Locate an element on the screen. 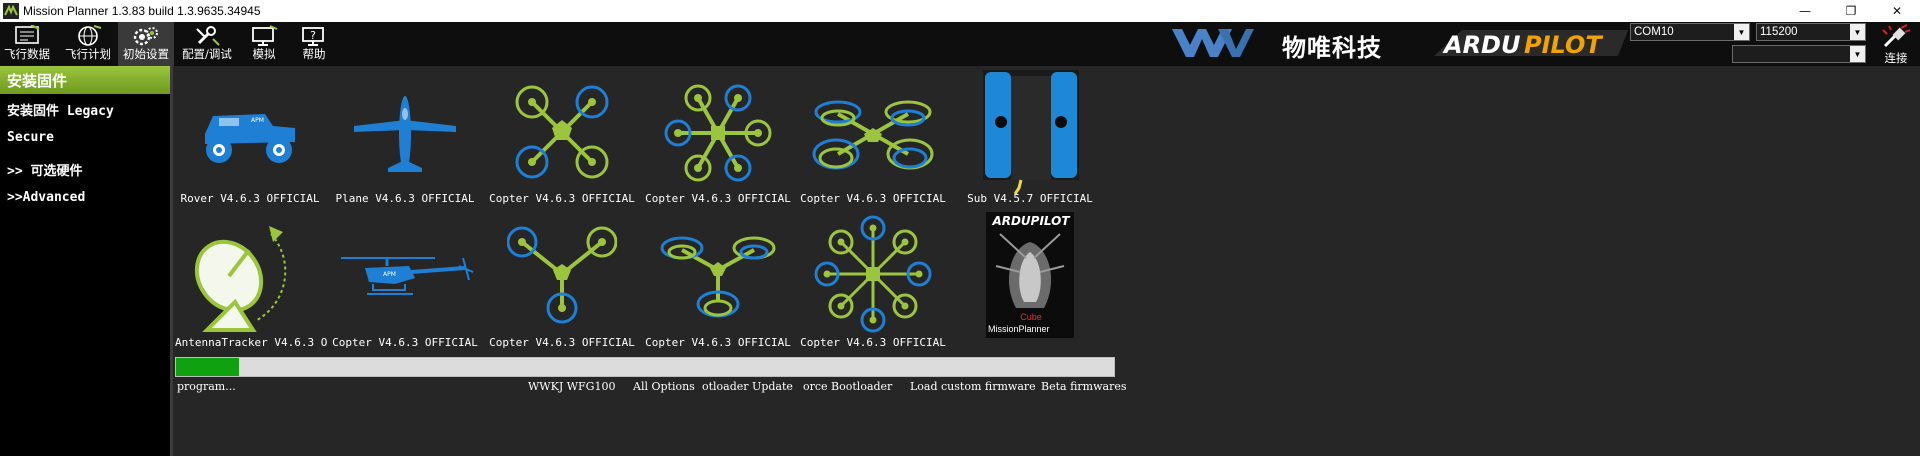 This screenshot has height=456, width=1920. firmware-progress-bar is located at coordinates (645, 367).